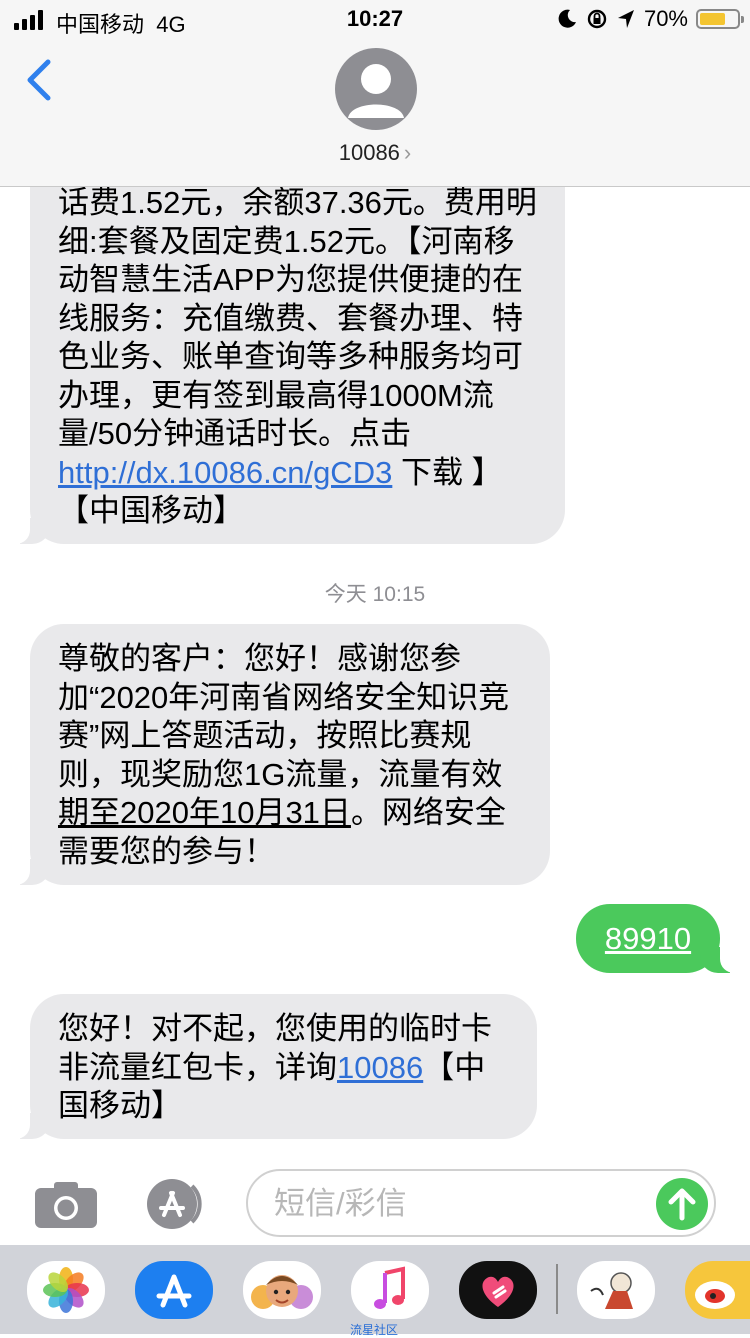 The image size is (750, 1338). I want to click on digital-touch-app-icon, so click(498, 1290).